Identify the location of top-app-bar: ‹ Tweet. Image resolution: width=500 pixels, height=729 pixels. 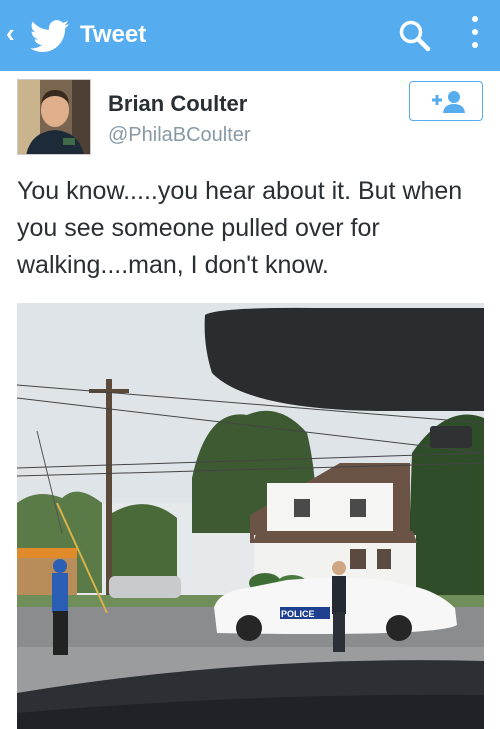
(250, 35).